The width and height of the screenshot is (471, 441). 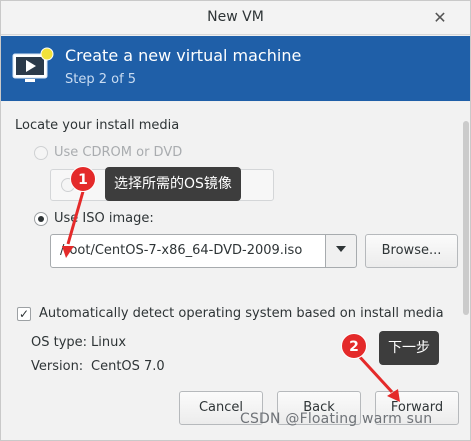 I want to click on chevron-down-icon, so click(x=341, y=249).